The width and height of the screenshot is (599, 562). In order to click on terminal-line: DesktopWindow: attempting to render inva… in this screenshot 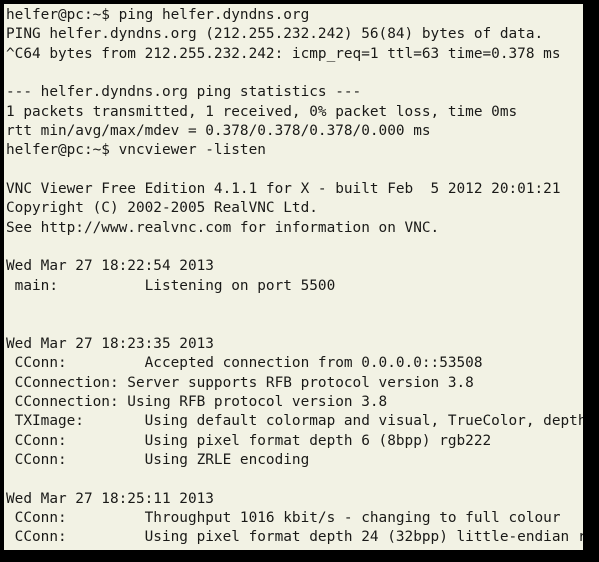, I will do `click(294, 549)`.